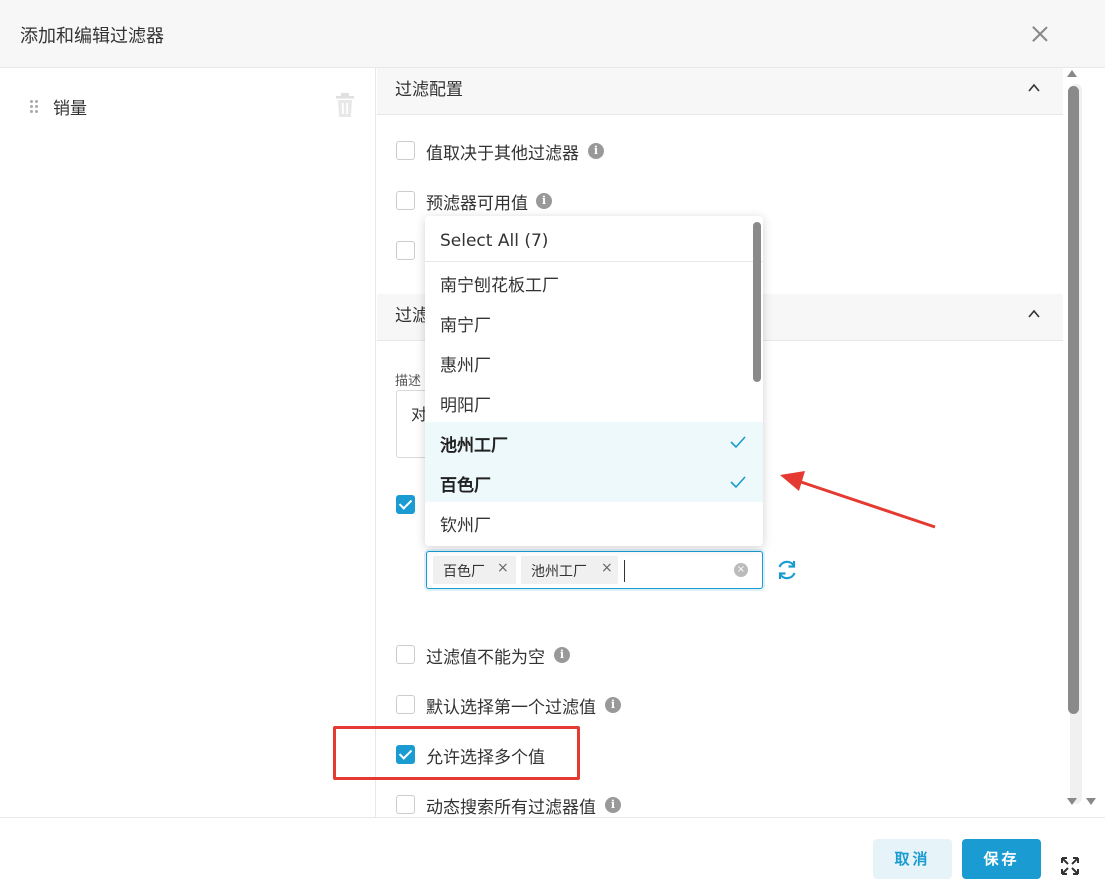 The width and height of the screenshot is (1105, 894). What do you see at coordinates (477, 204) in the screenshot?
I see `option-label: 预滤器可用值` at bounding box center [477, 204].